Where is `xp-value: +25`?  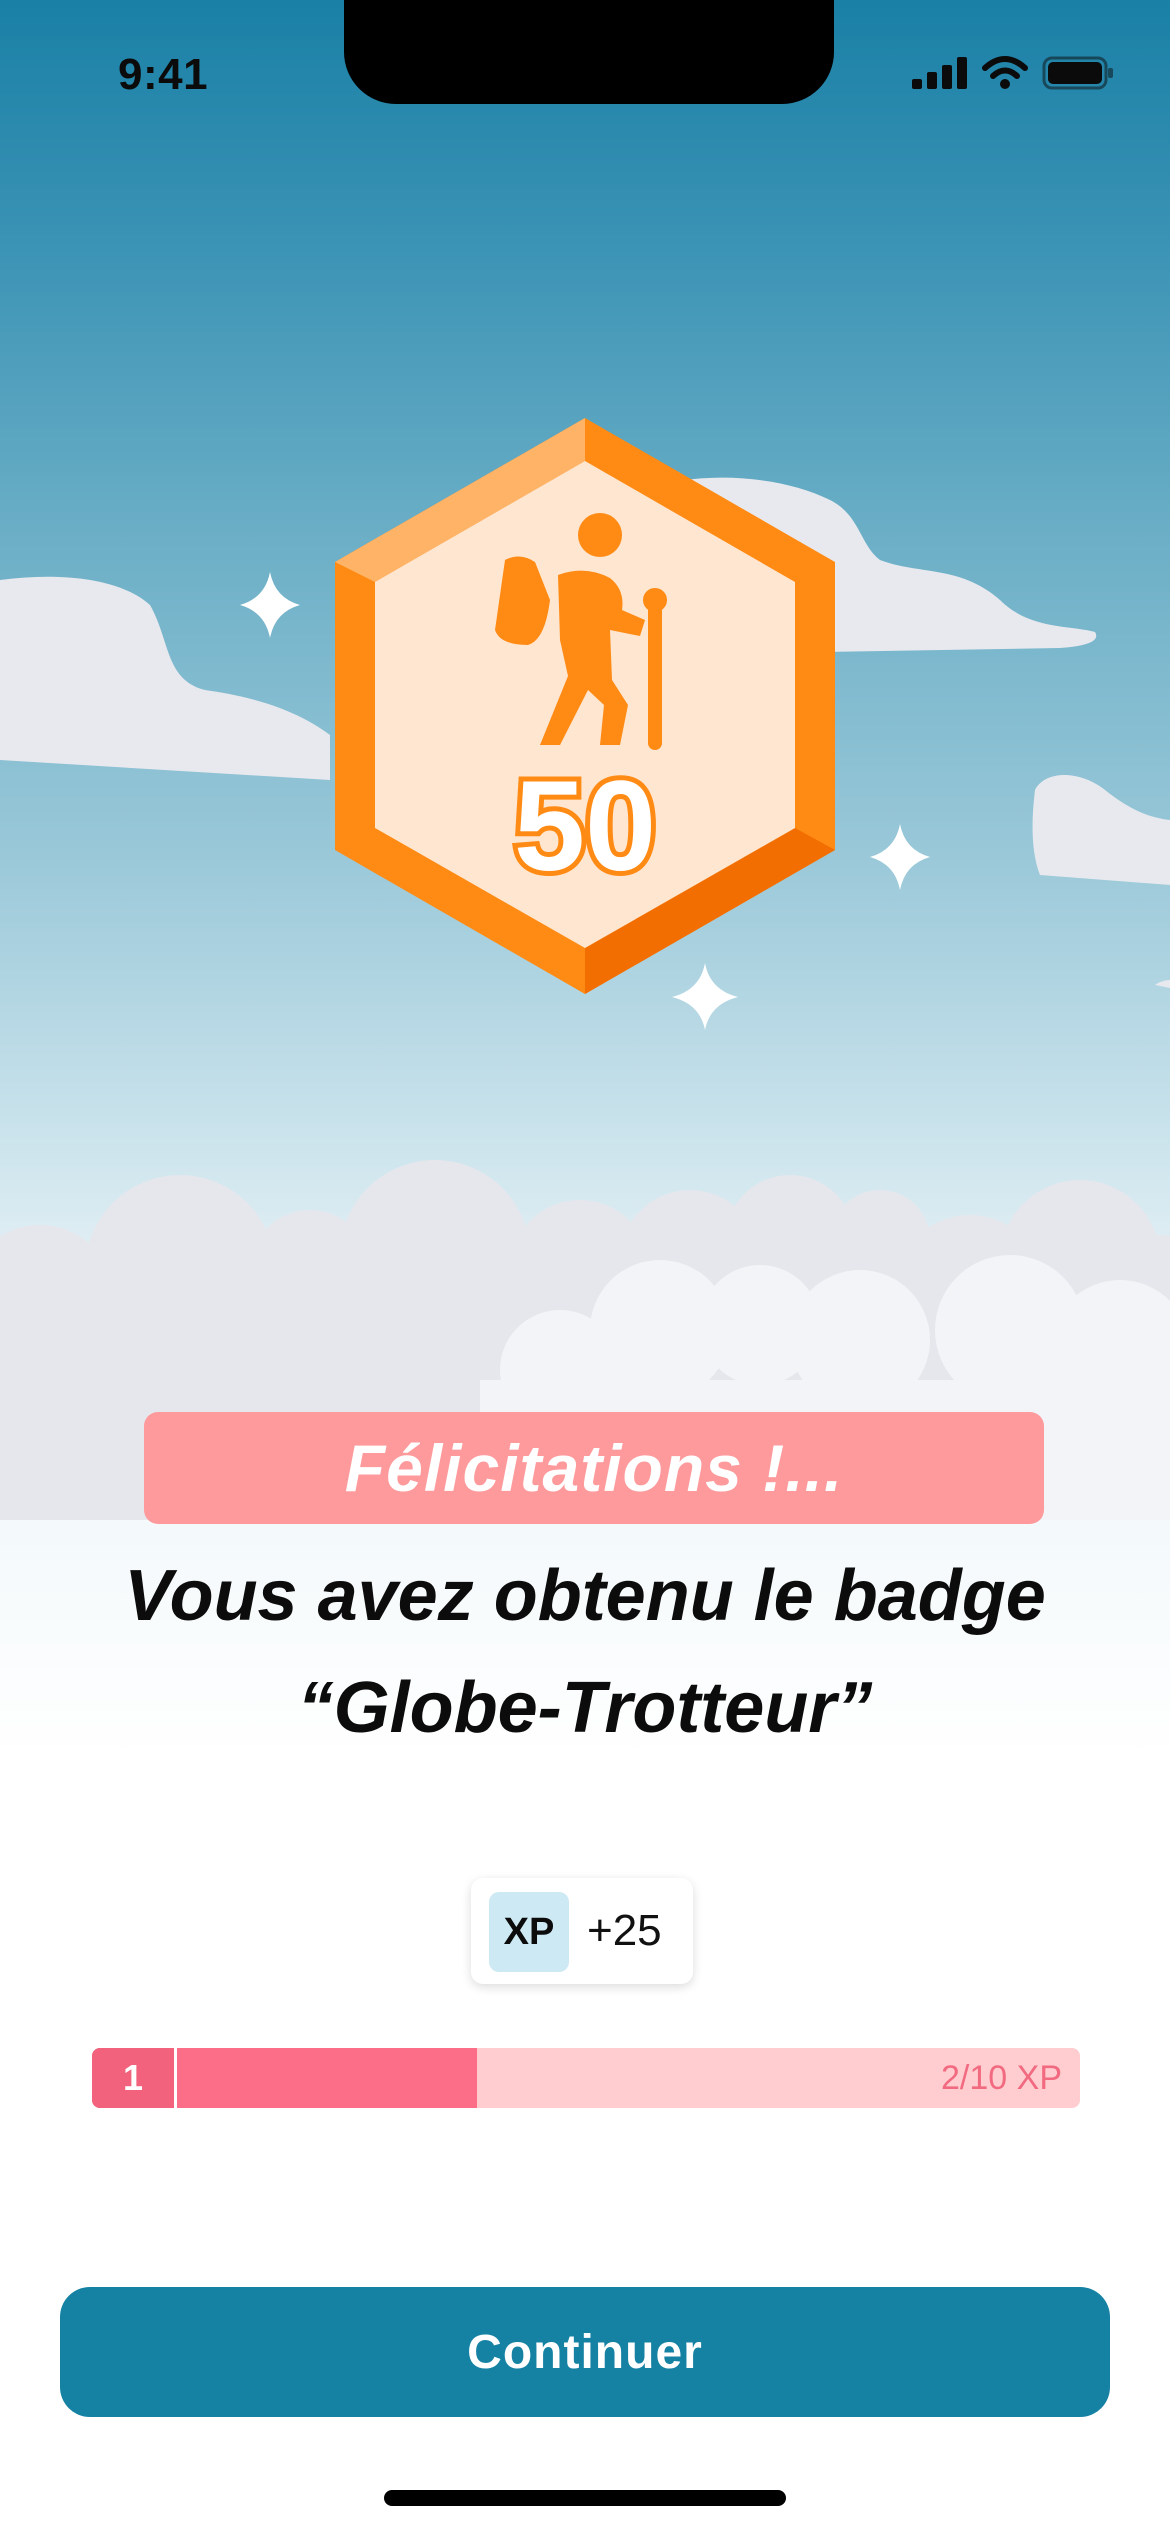
xp-value: +25 is located at coordinates (624, 1930).